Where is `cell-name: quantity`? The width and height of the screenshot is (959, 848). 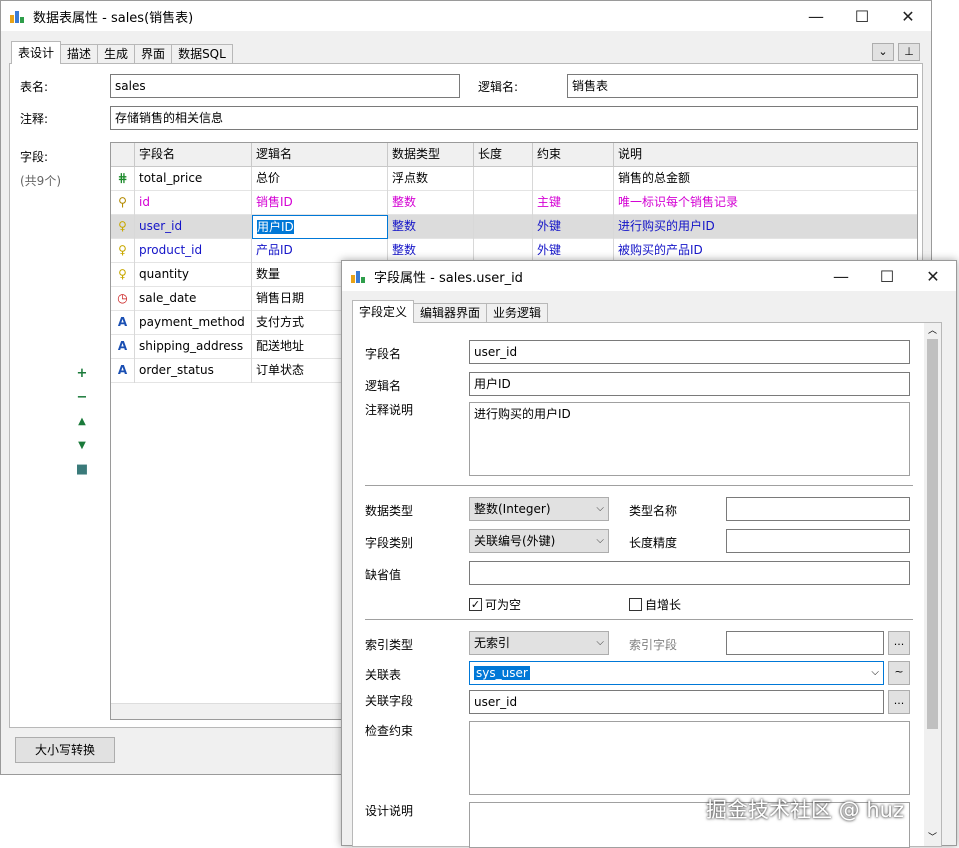
cell-name: quantity is located at coordinates (193, 275).